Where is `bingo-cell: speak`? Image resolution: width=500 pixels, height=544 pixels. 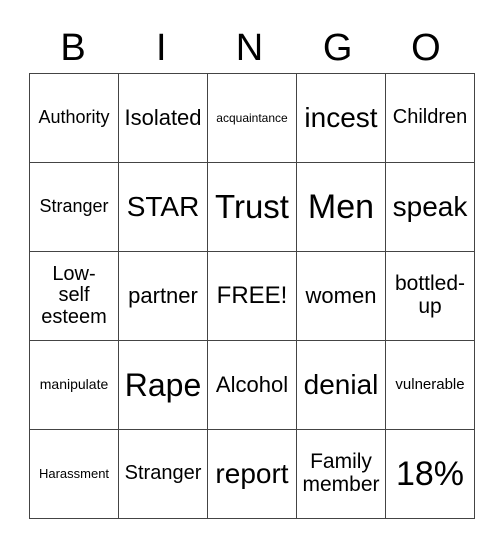 bingo-cell: speak is located at coordinates (430, 207).